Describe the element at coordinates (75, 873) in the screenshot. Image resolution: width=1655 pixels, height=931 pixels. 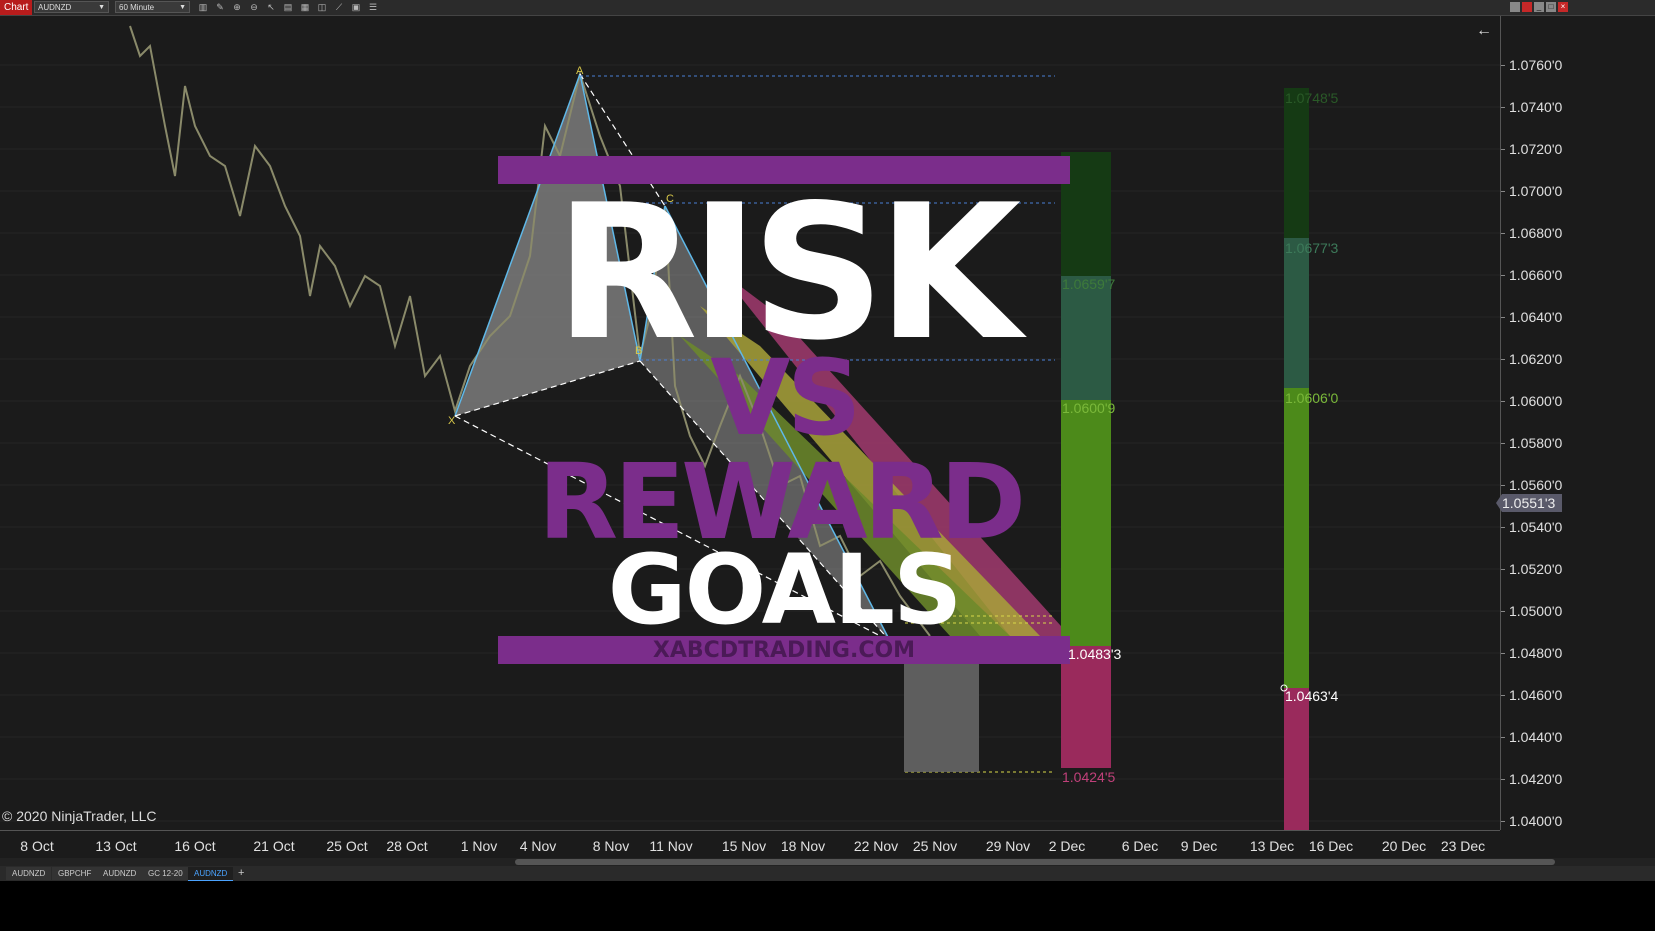
I see `tab-gbpchf: GBPCHF` at that location.